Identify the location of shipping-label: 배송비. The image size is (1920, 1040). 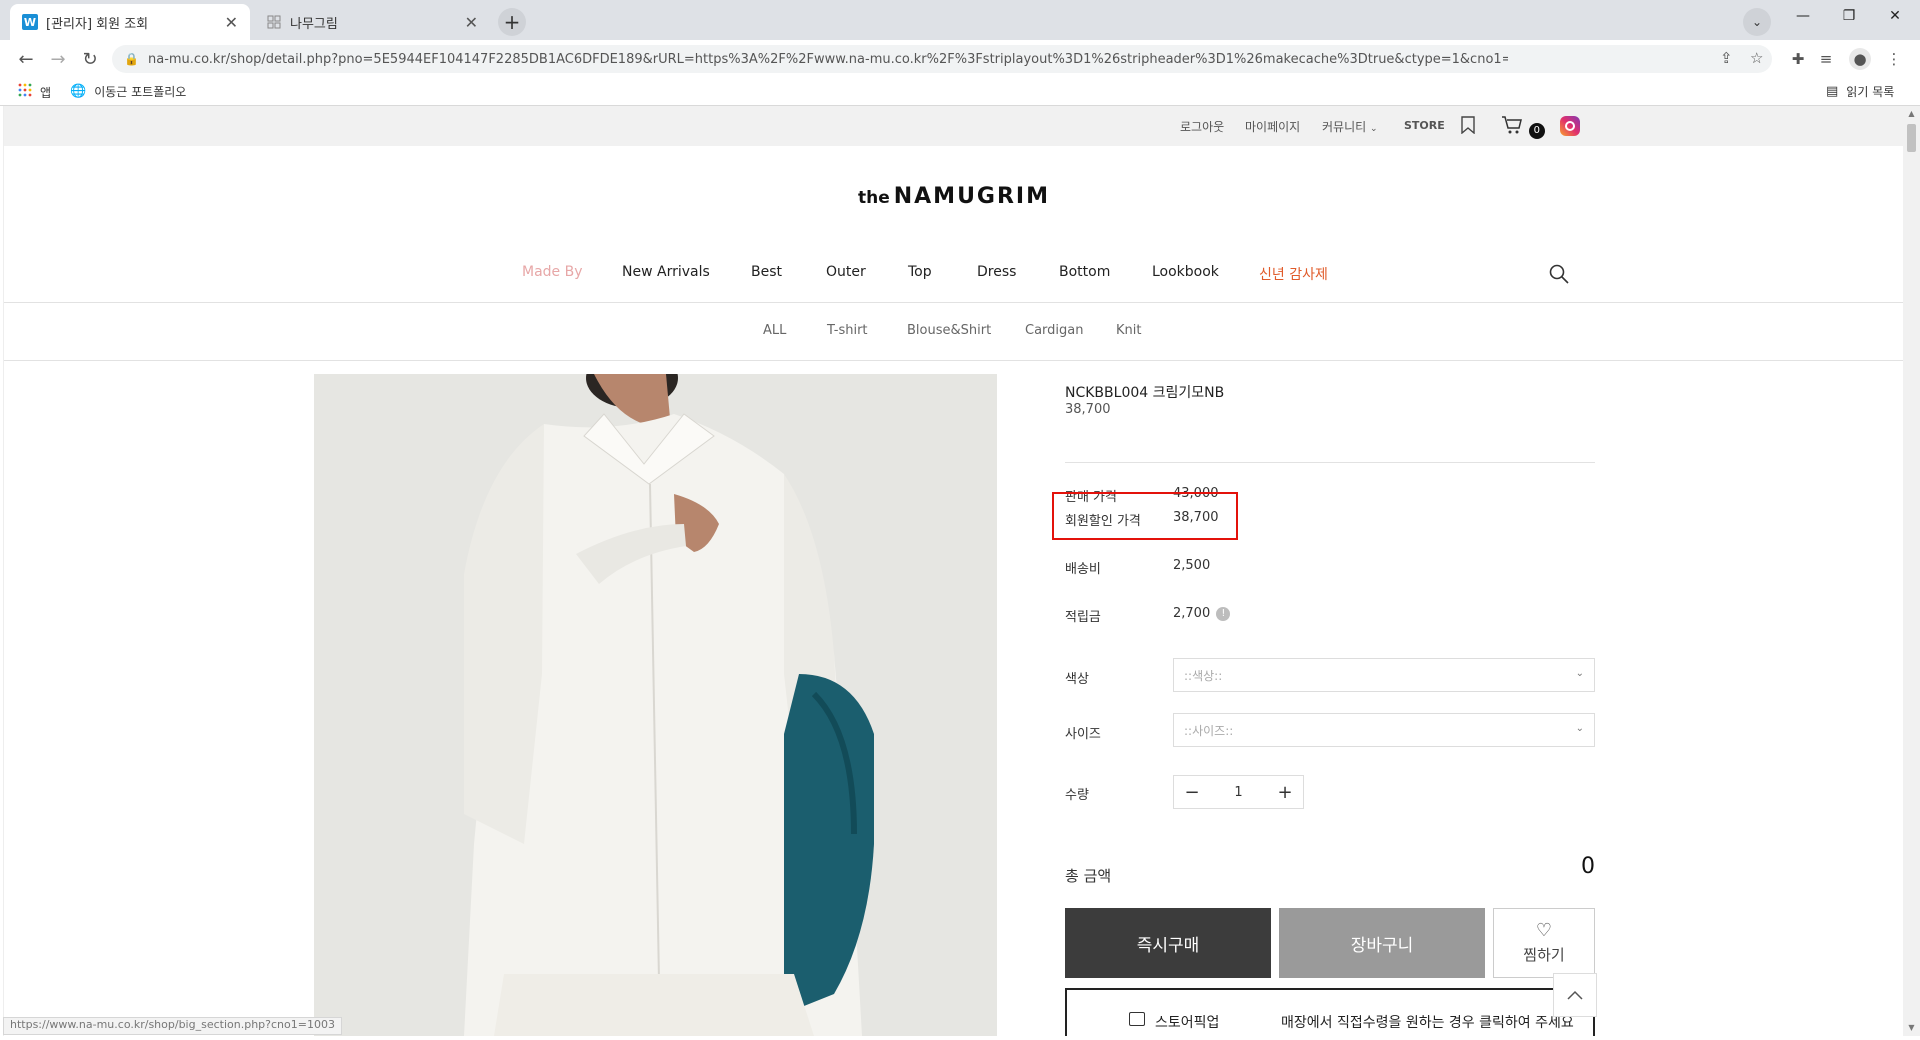
(1083, 569).